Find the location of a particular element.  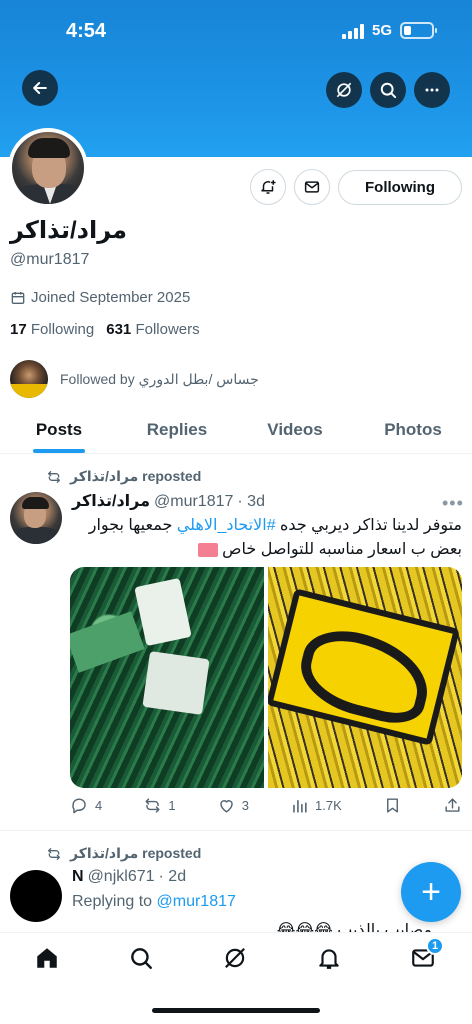

battery-icon is located at coordinates (418, 30).